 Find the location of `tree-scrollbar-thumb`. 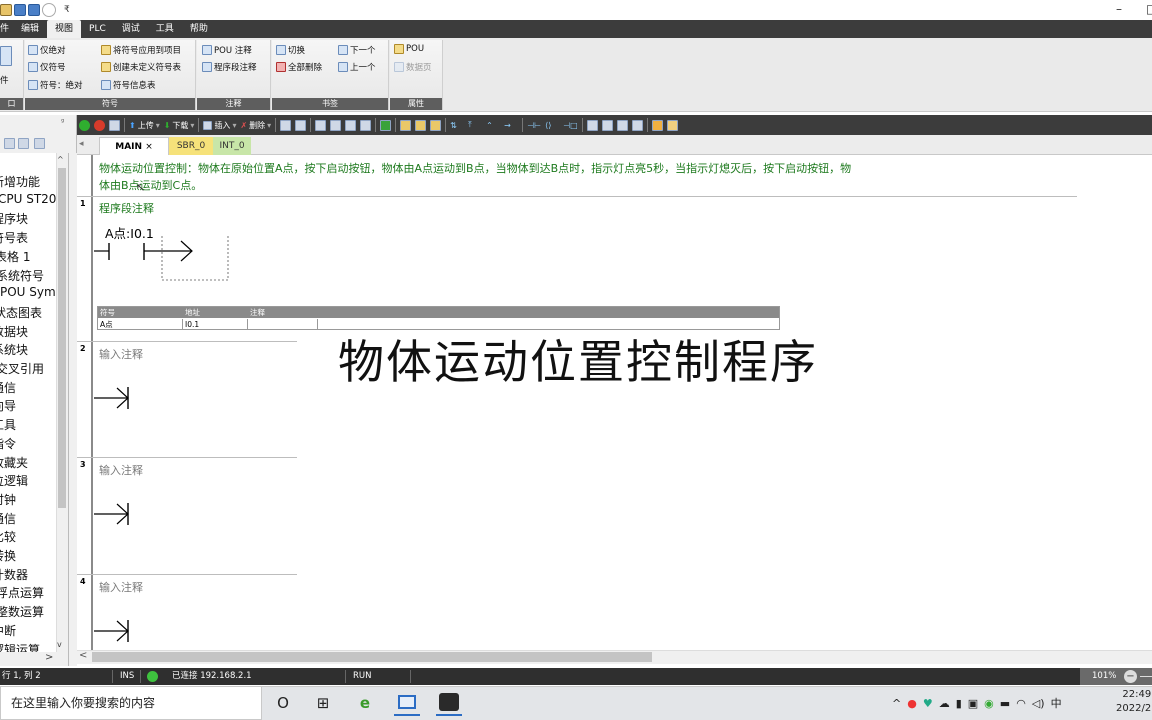

tree-scrollbar-thumb is located at coordinates (62, 338).